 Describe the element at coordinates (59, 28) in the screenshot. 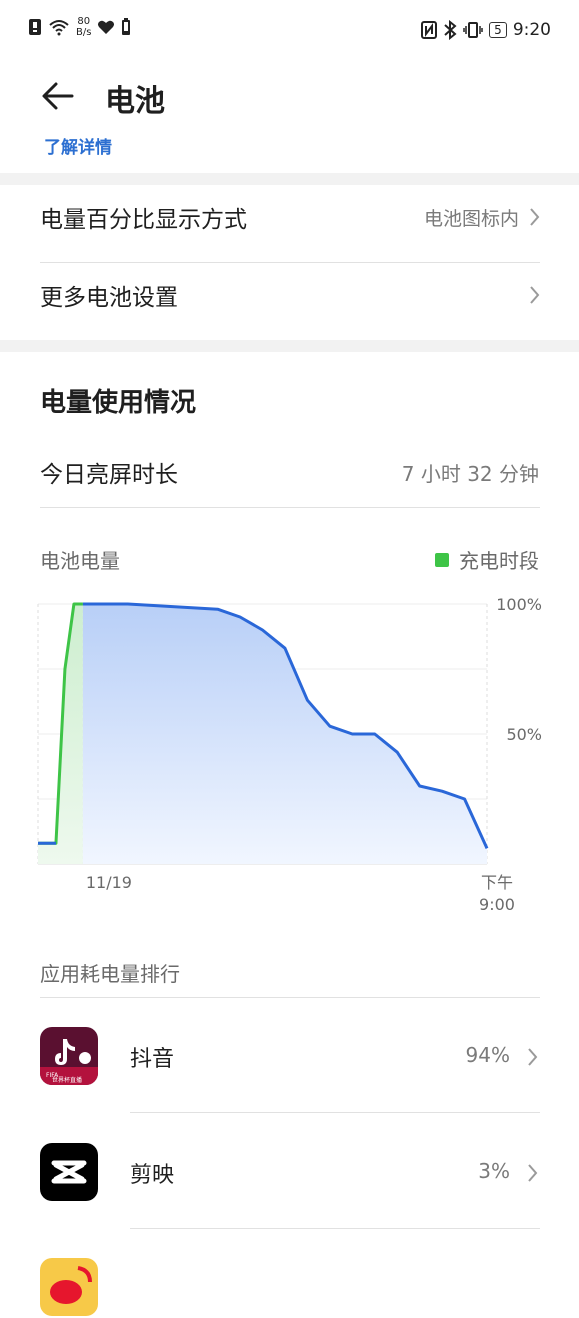

I see `wifi-icon` at that location.